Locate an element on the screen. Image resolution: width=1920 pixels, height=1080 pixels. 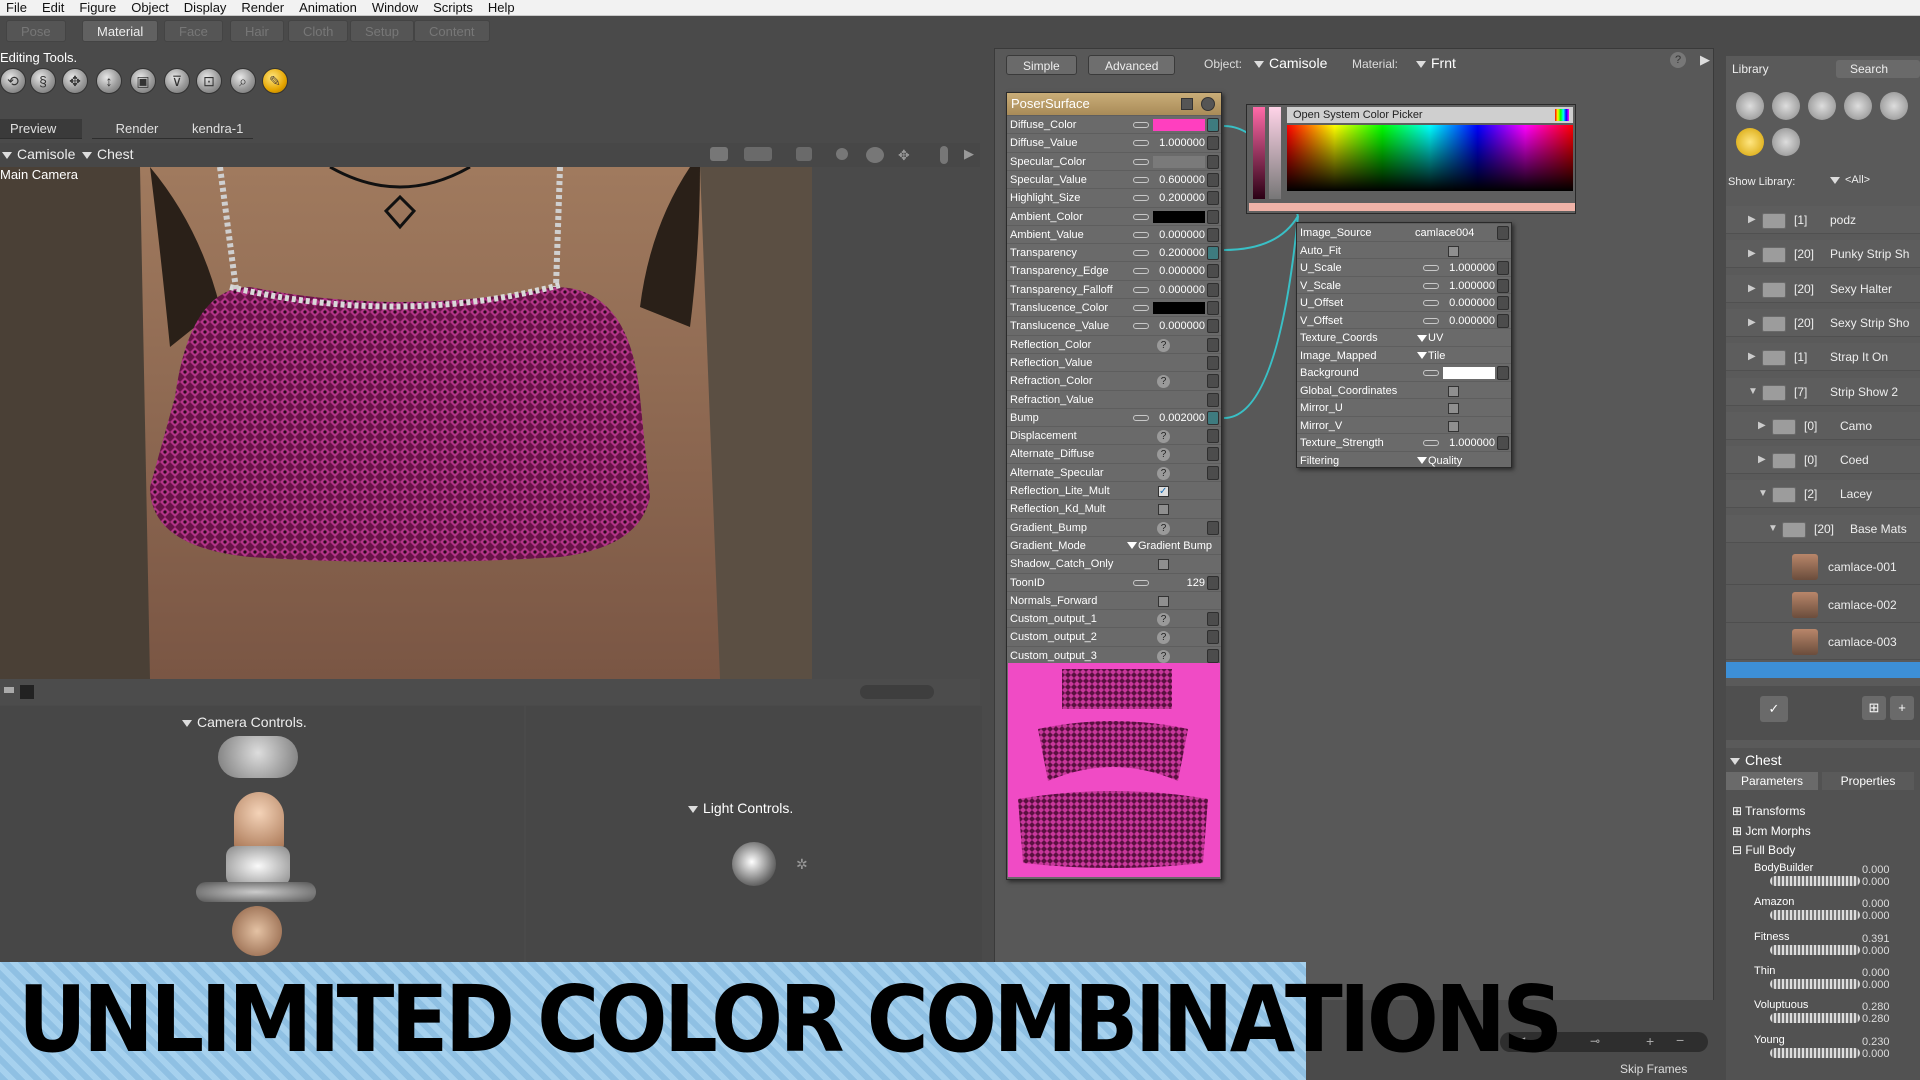
property-row: Specular_Color is located at coordinates (1114, 160).